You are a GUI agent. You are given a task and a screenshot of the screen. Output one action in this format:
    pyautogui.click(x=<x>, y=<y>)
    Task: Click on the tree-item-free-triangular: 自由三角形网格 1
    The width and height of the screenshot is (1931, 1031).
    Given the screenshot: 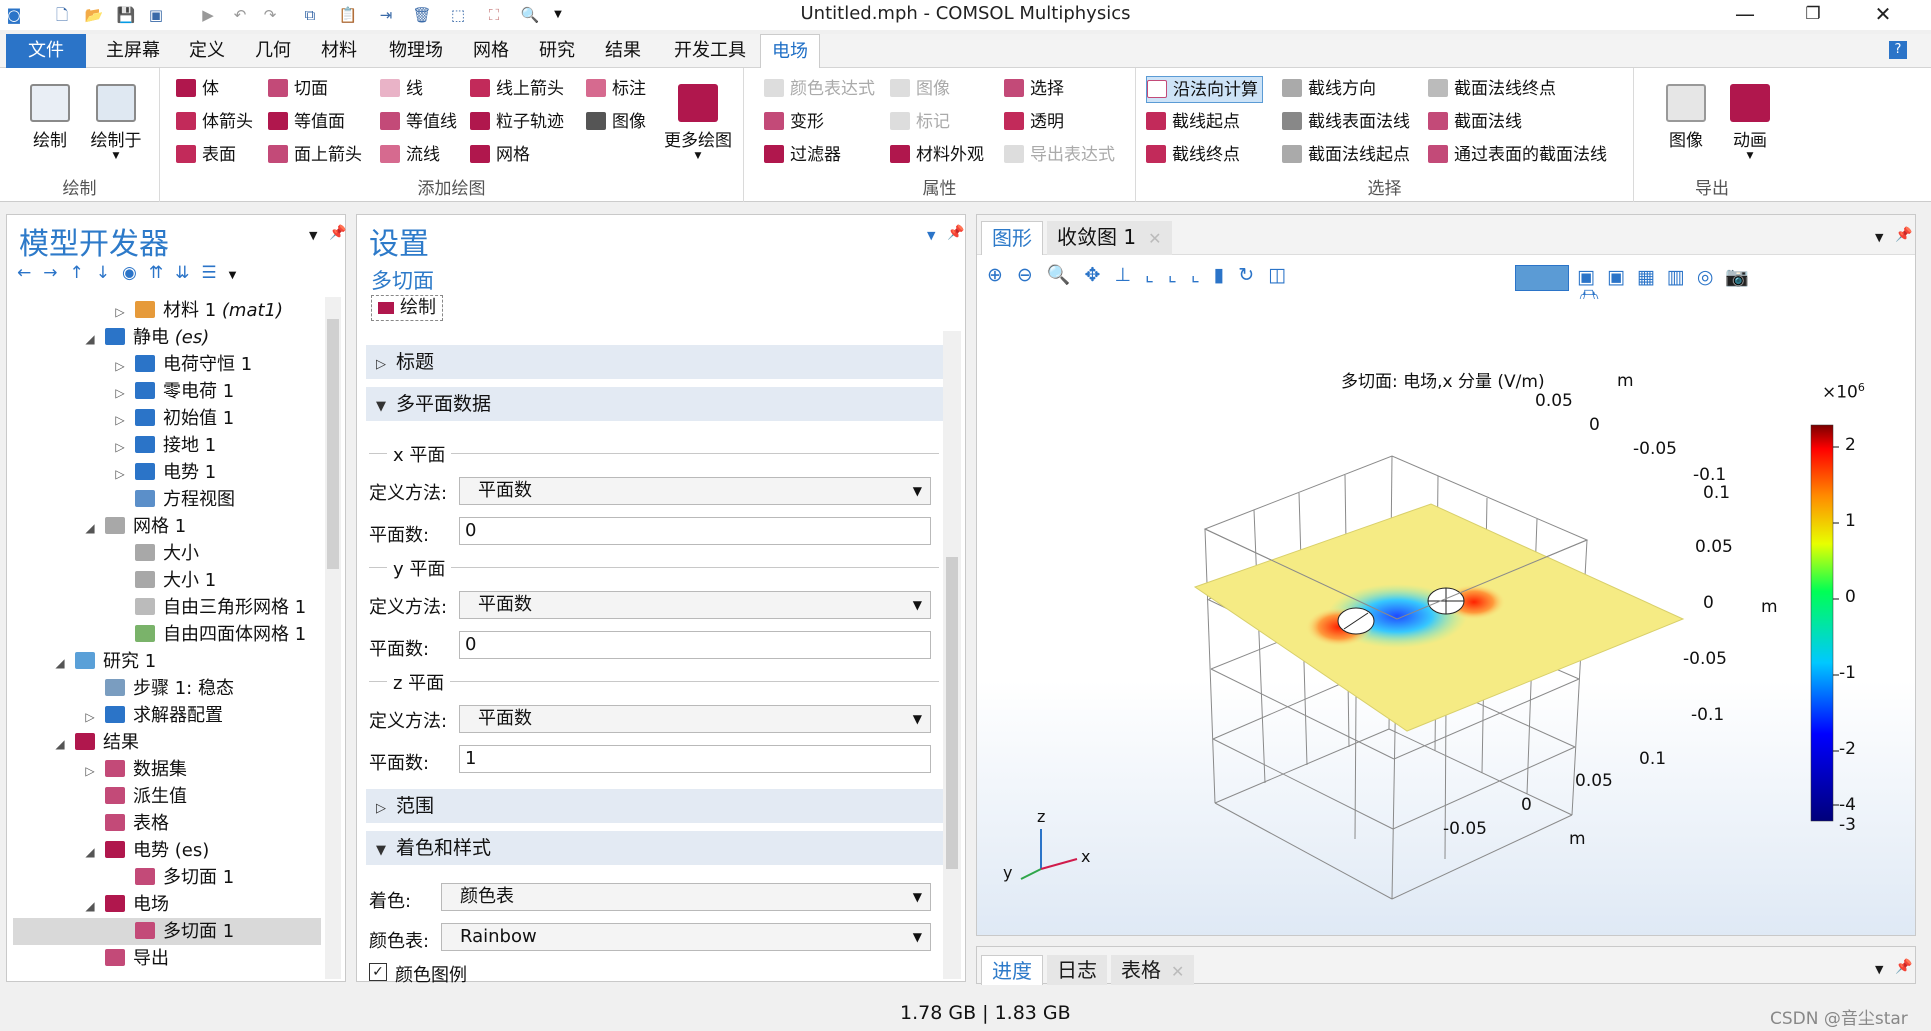 What is the action you would take?
    pyautogui.click(x=209, y=607)
    